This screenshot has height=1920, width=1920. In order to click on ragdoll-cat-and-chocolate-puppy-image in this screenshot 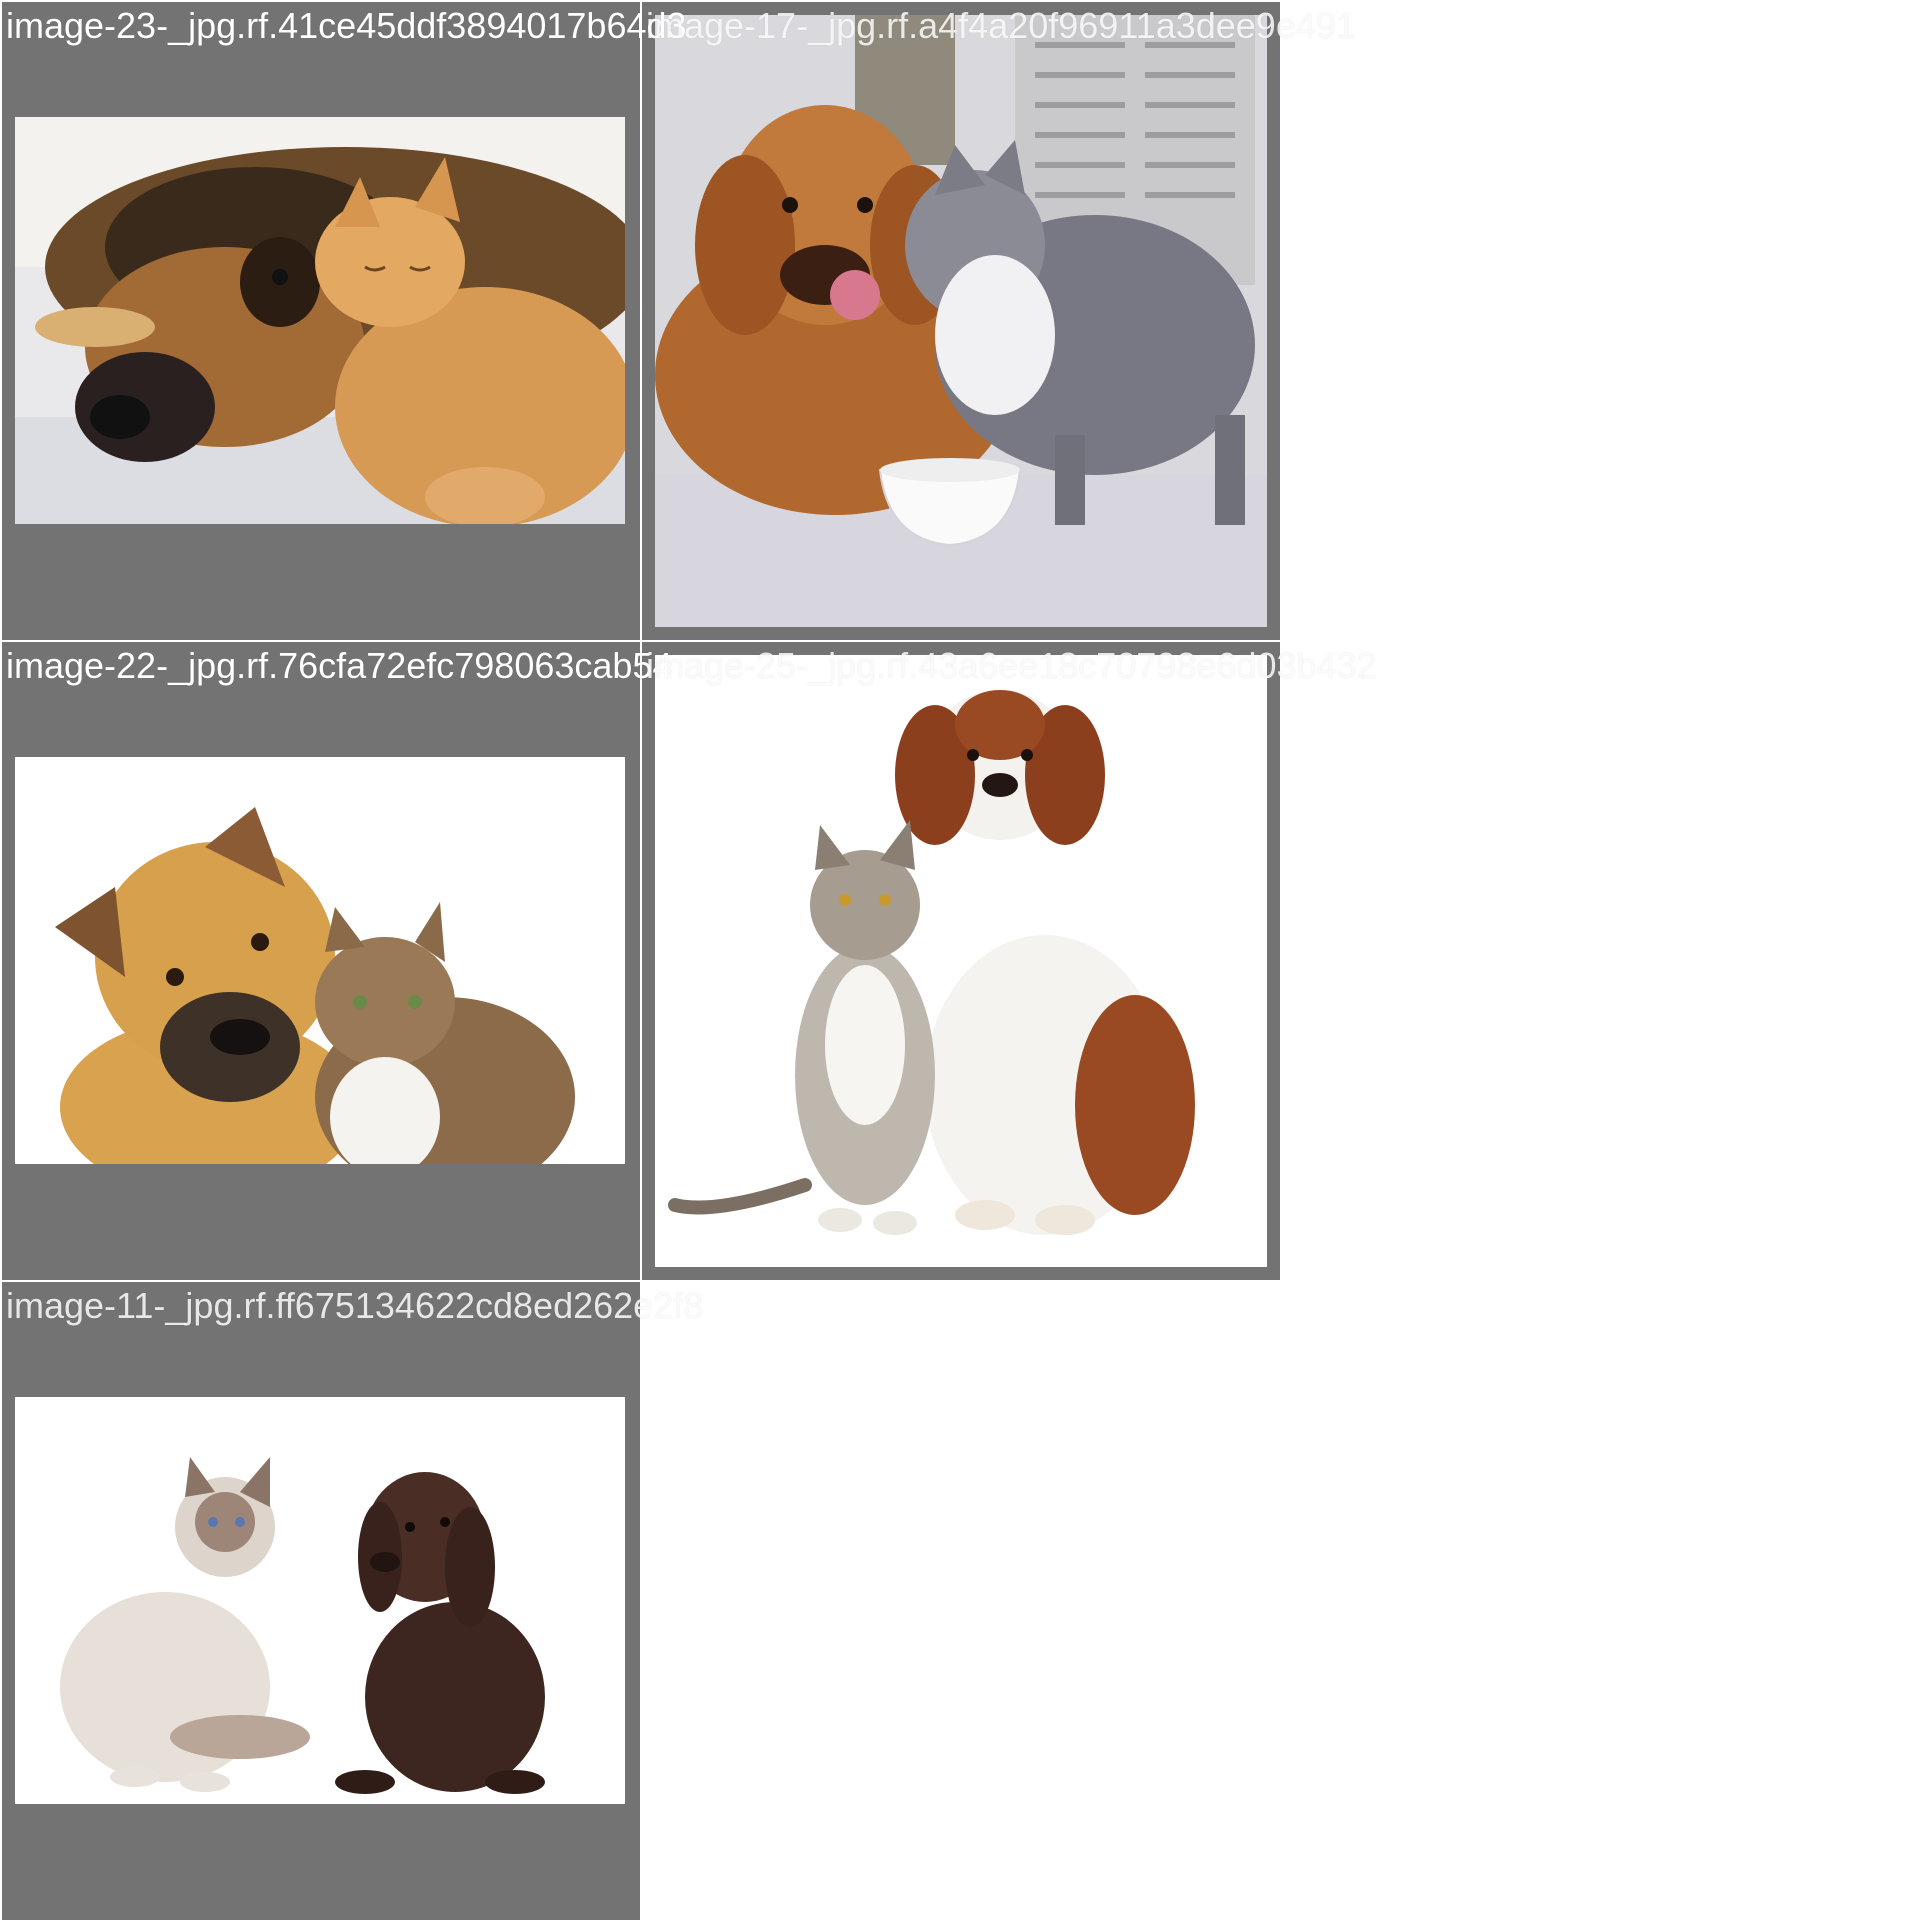, I will do `click(320, 1600)`.